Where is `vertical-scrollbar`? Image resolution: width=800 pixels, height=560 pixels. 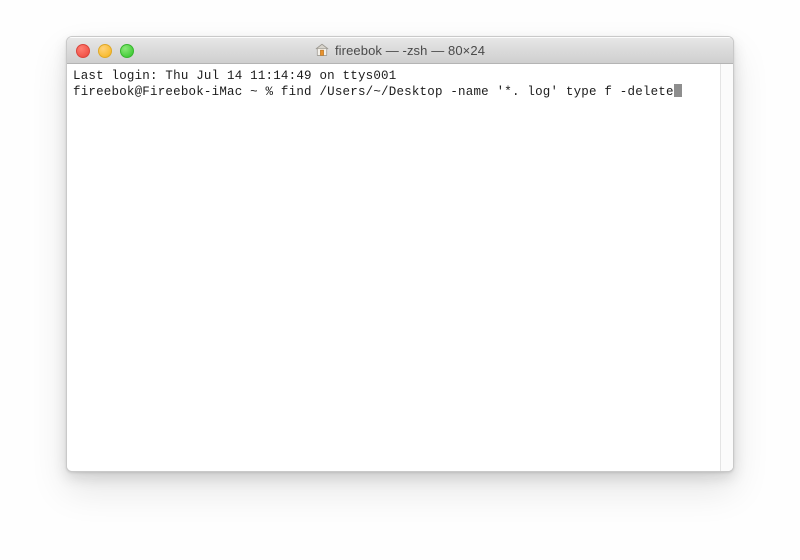
vertical-scrollbar is located at coordinates (726, 267).